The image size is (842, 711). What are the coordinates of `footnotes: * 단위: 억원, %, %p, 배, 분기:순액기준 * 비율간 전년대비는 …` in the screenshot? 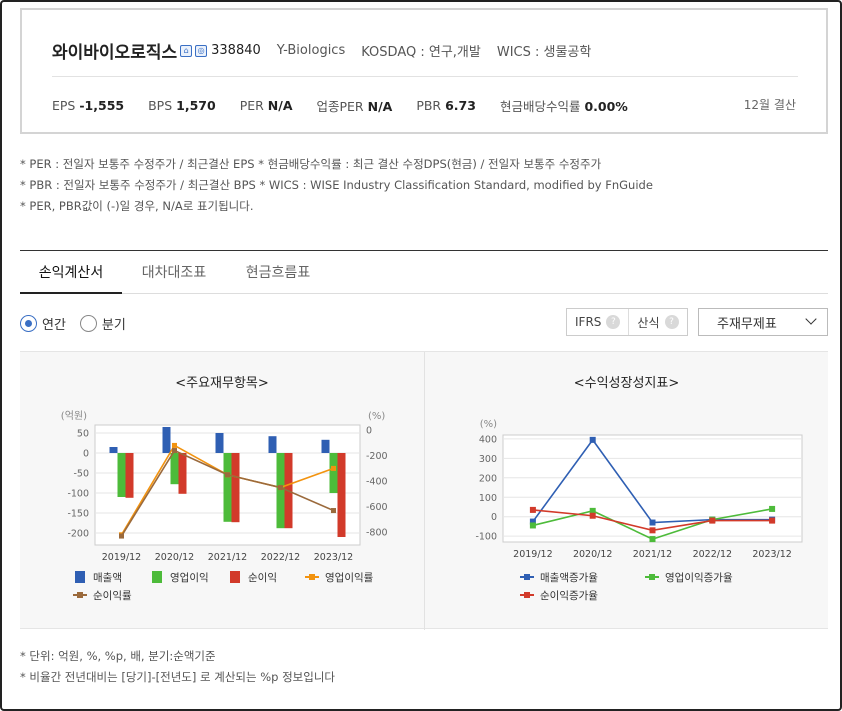 It's located at (177, 667).